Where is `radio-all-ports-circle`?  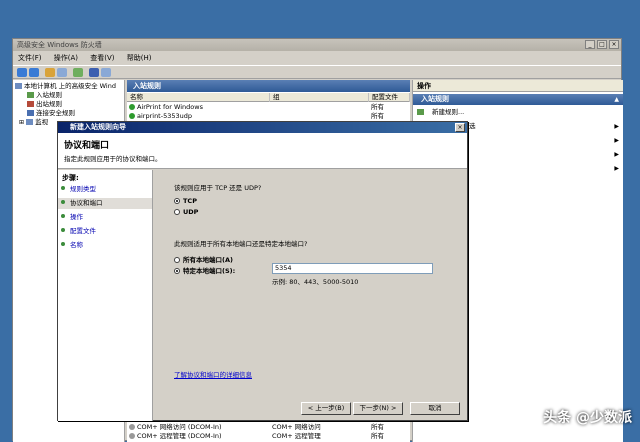 radio-all-ports-circle is located at coordinates (177, 260).